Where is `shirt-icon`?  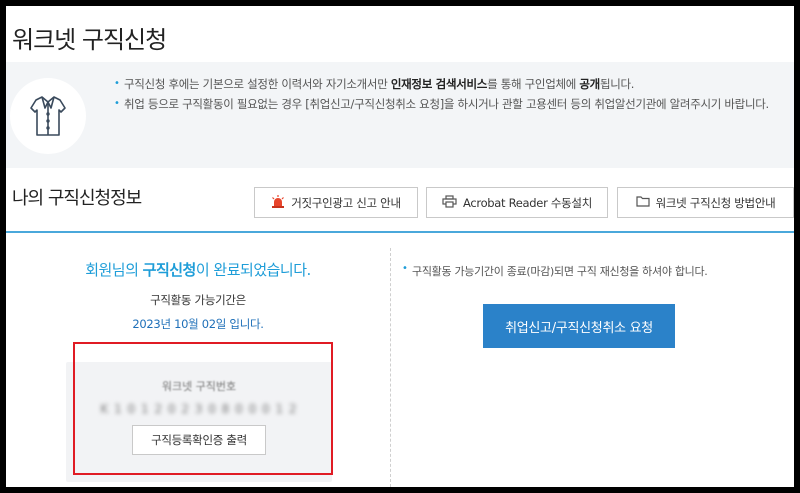
shirt-icon is located at coordinates (48, 116).